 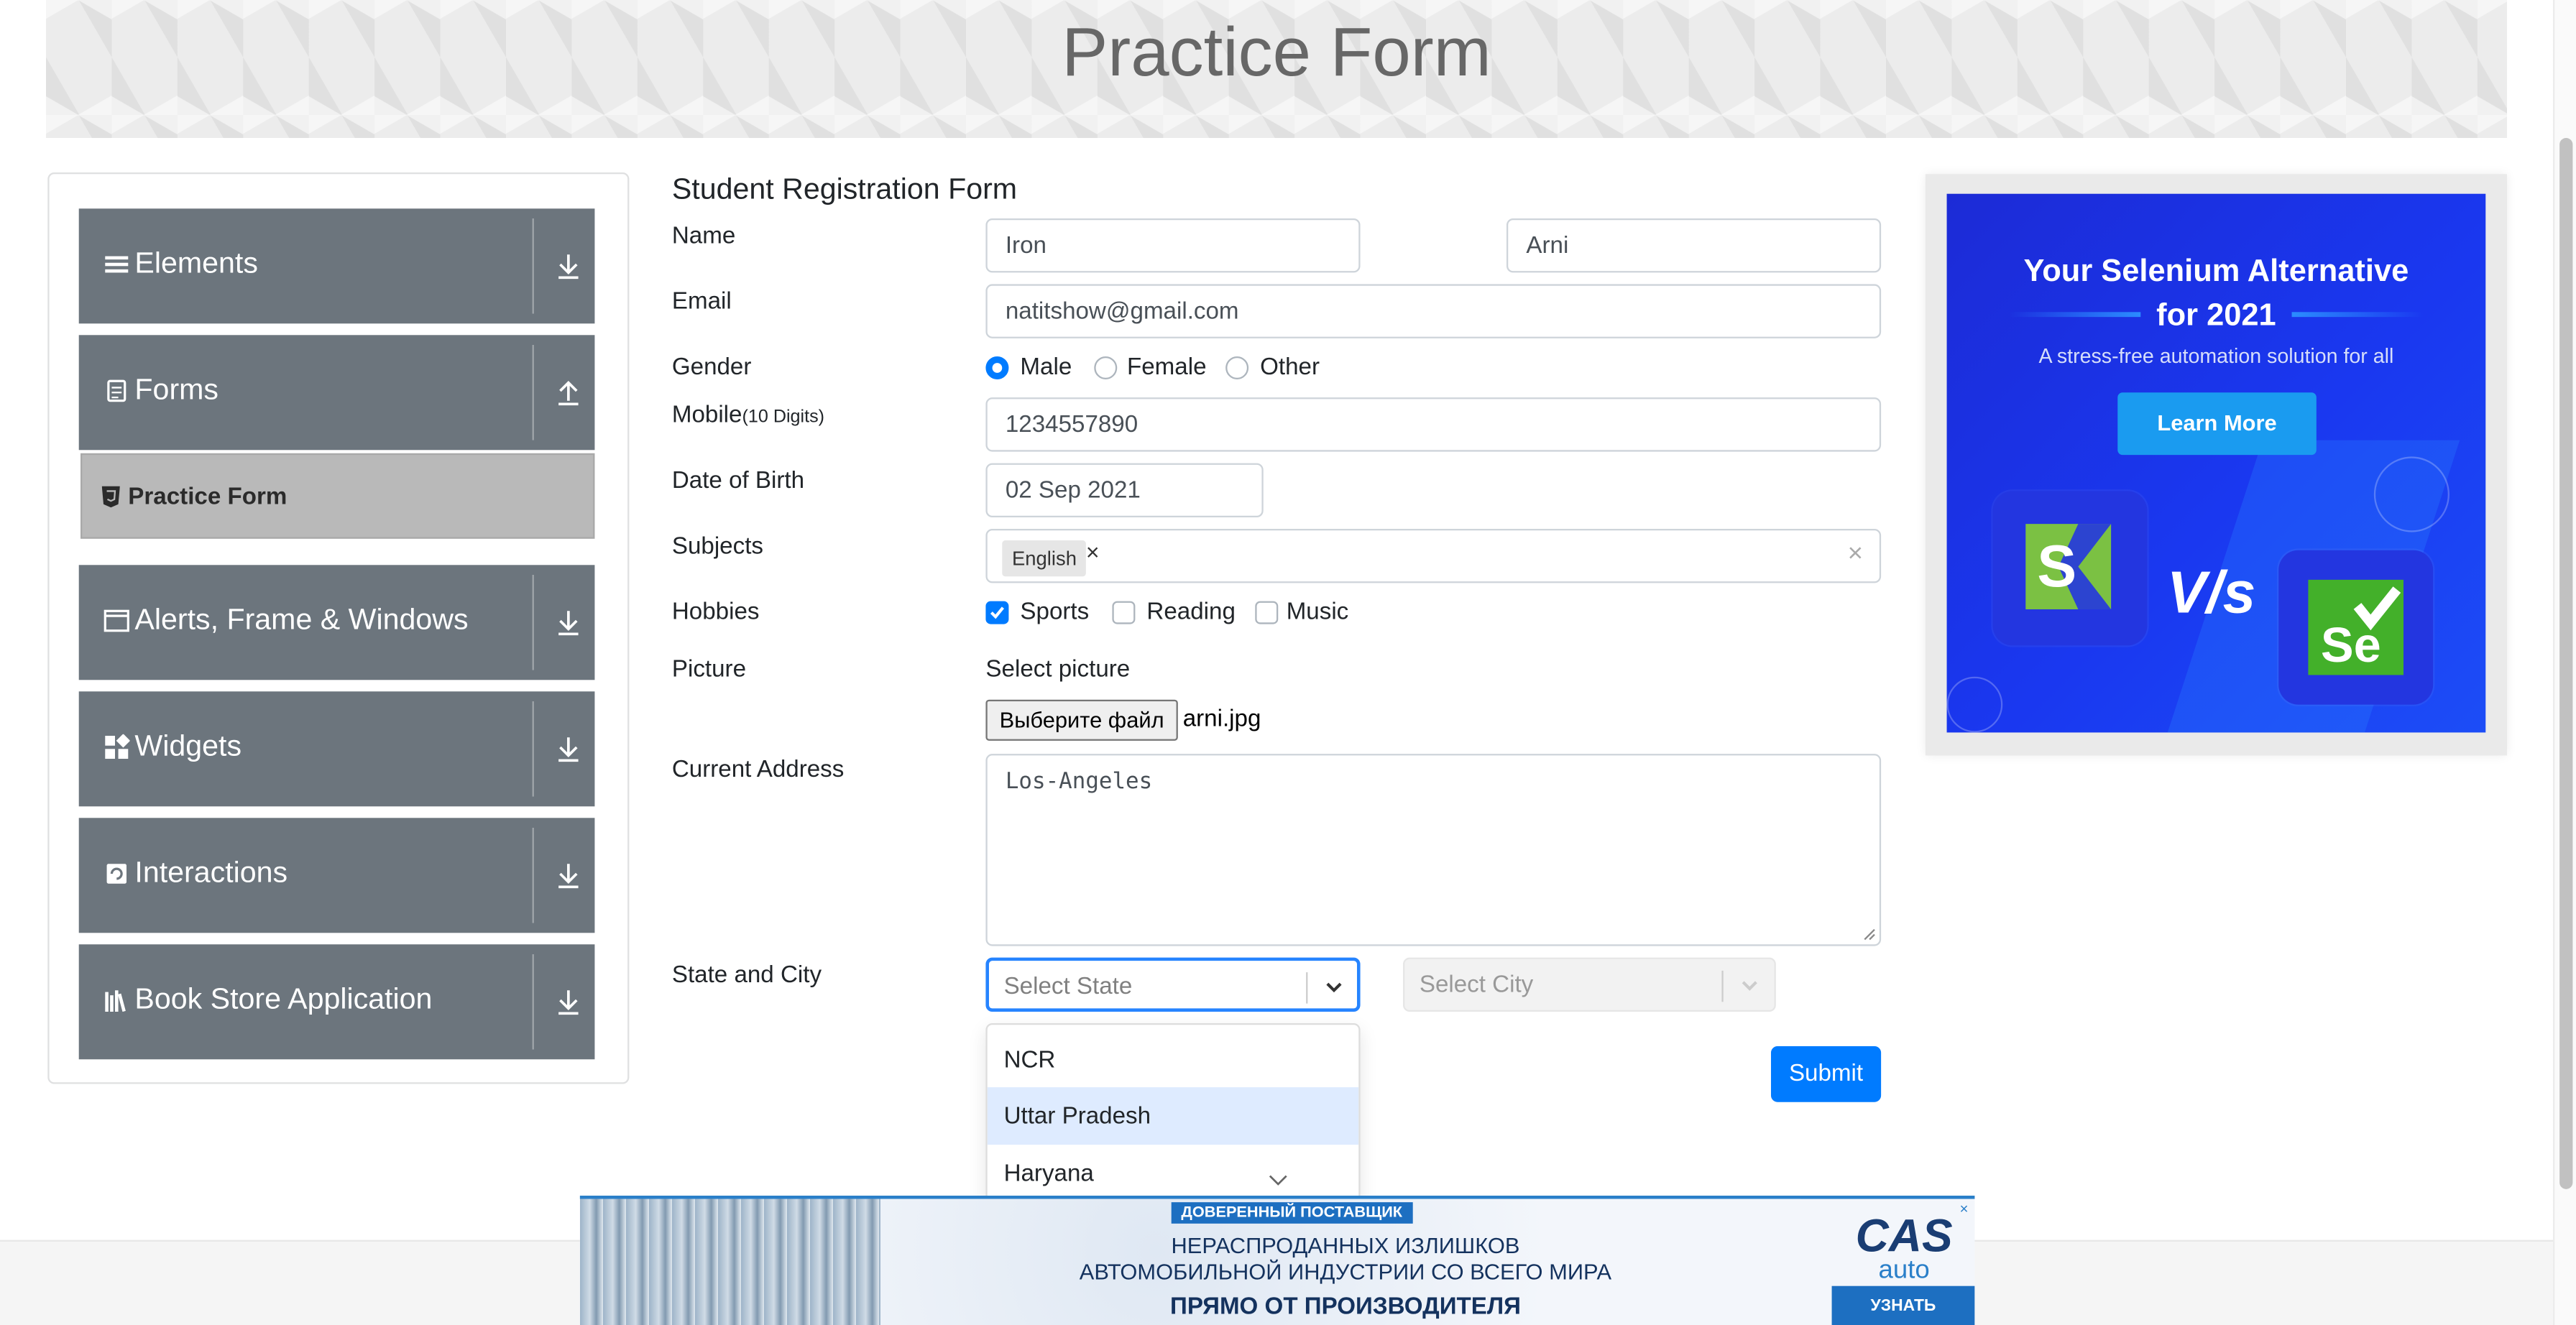 What do you see at coordinates (1106, 367) in the screenshot?
I see `gender-female-radio` at bounding box center [1106, 367].